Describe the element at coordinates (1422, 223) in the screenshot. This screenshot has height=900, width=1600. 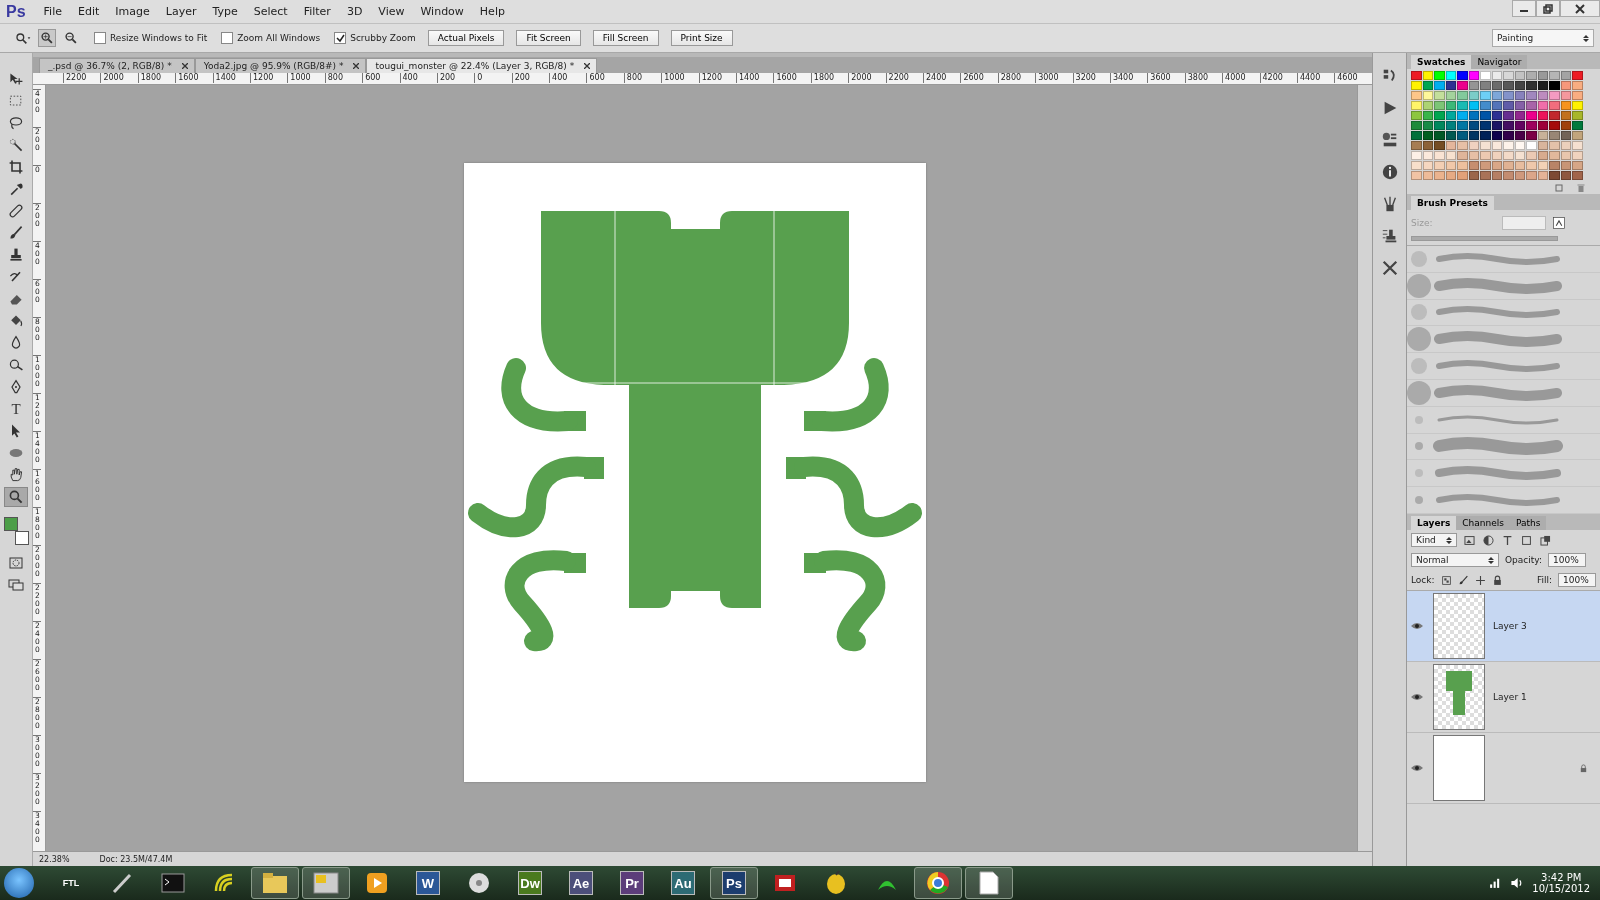
I see `size-label: Size:` at that location.